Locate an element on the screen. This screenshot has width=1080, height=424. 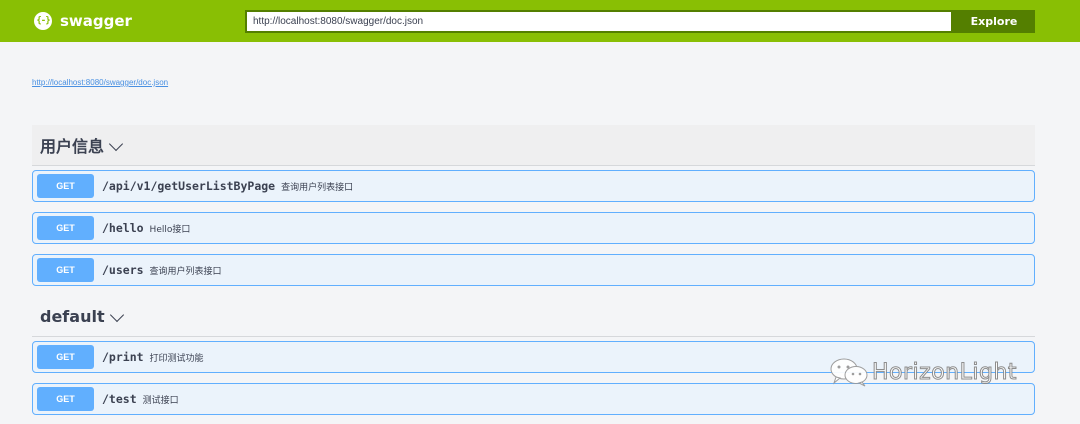
operation-users: GET /users 查询用户列表接口 is located at coordinates (533, 270).